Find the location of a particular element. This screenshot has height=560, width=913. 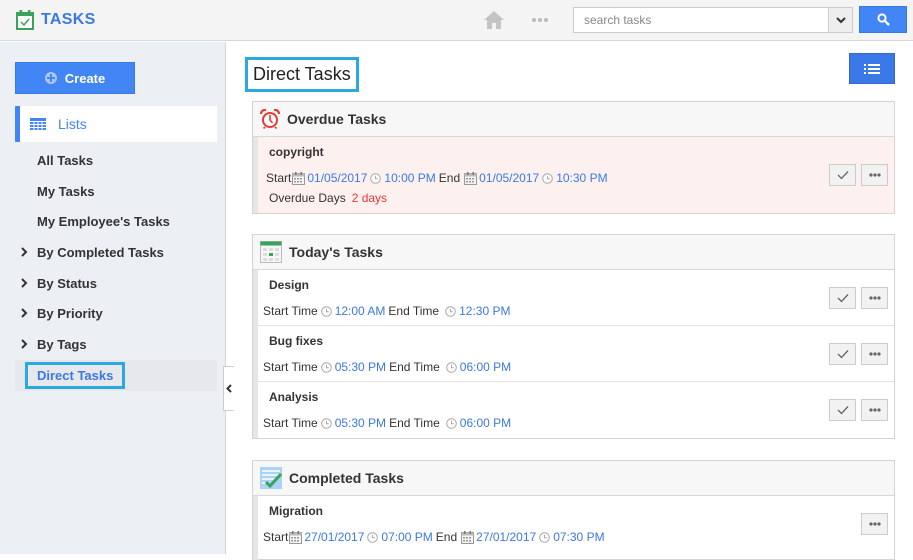

page-title: Direct Tasks is located at coordinates (302, 74).